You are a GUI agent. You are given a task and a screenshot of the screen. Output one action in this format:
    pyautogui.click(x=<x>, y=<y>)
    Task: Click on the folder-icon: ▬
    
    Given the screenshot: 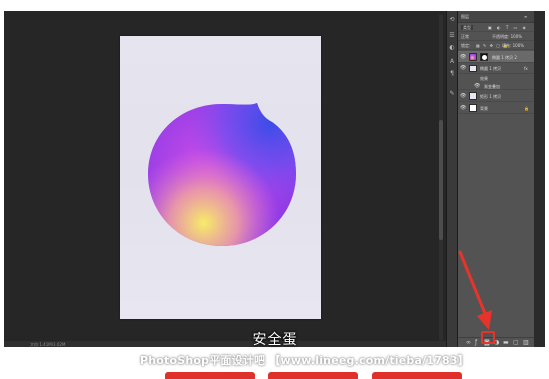 What is the action you would take?
    pyautogui.click(x=506, y=343)
    